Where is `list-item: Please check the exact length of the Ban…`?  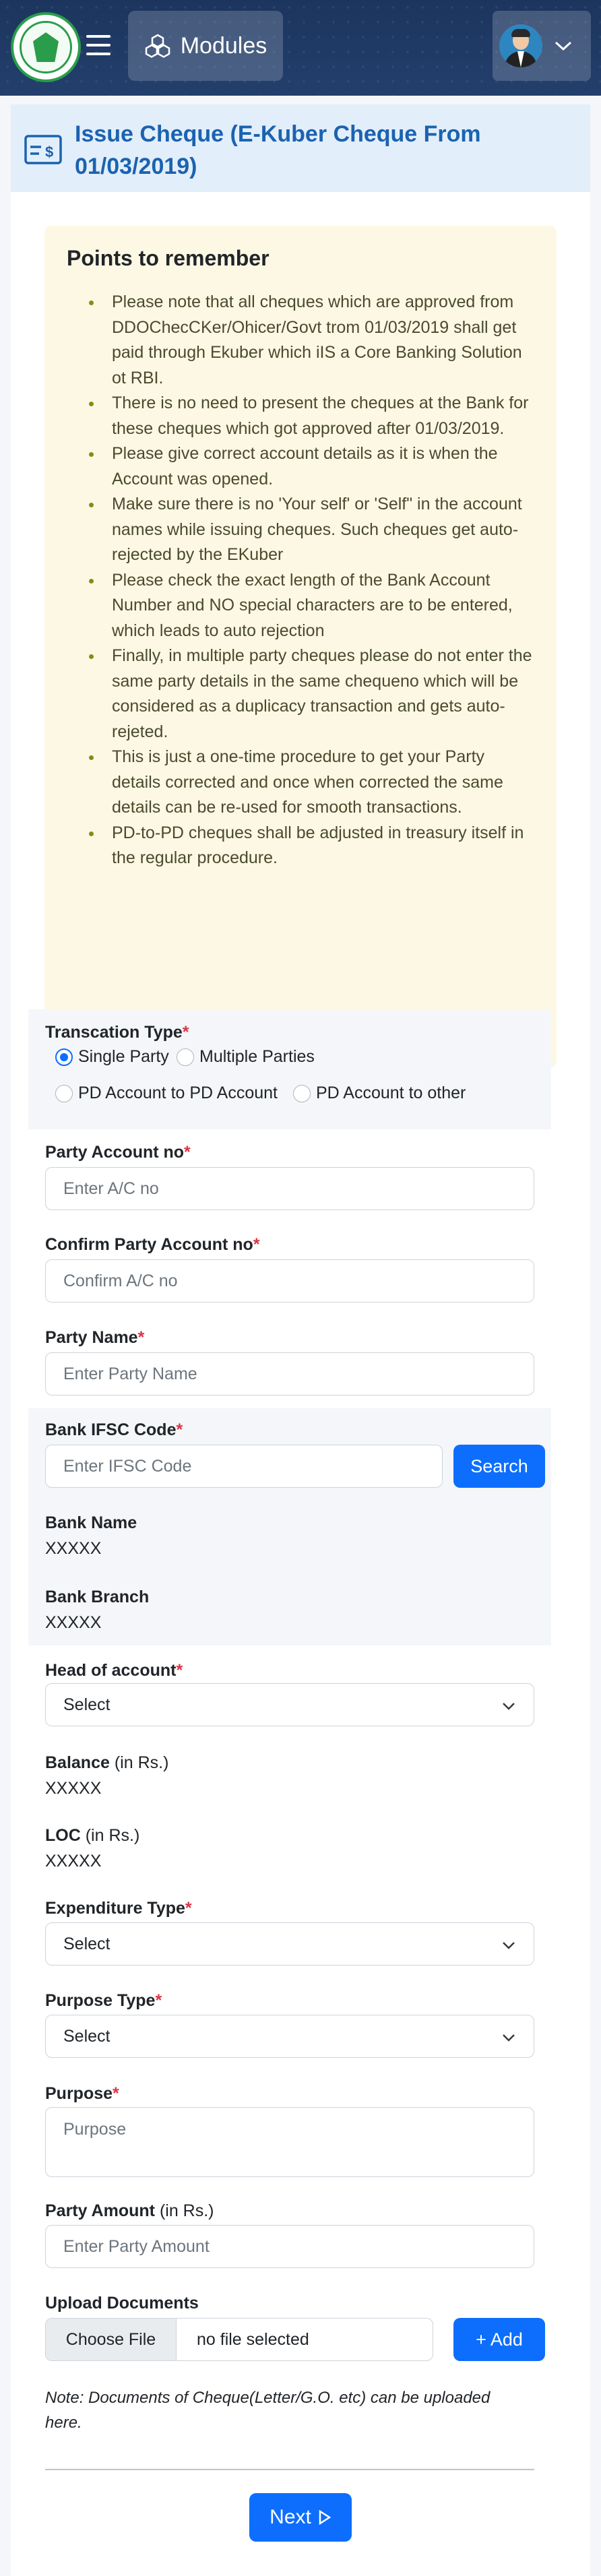 list-item: Please check the exact length of the Ban… is located at coordinates (307, 606).